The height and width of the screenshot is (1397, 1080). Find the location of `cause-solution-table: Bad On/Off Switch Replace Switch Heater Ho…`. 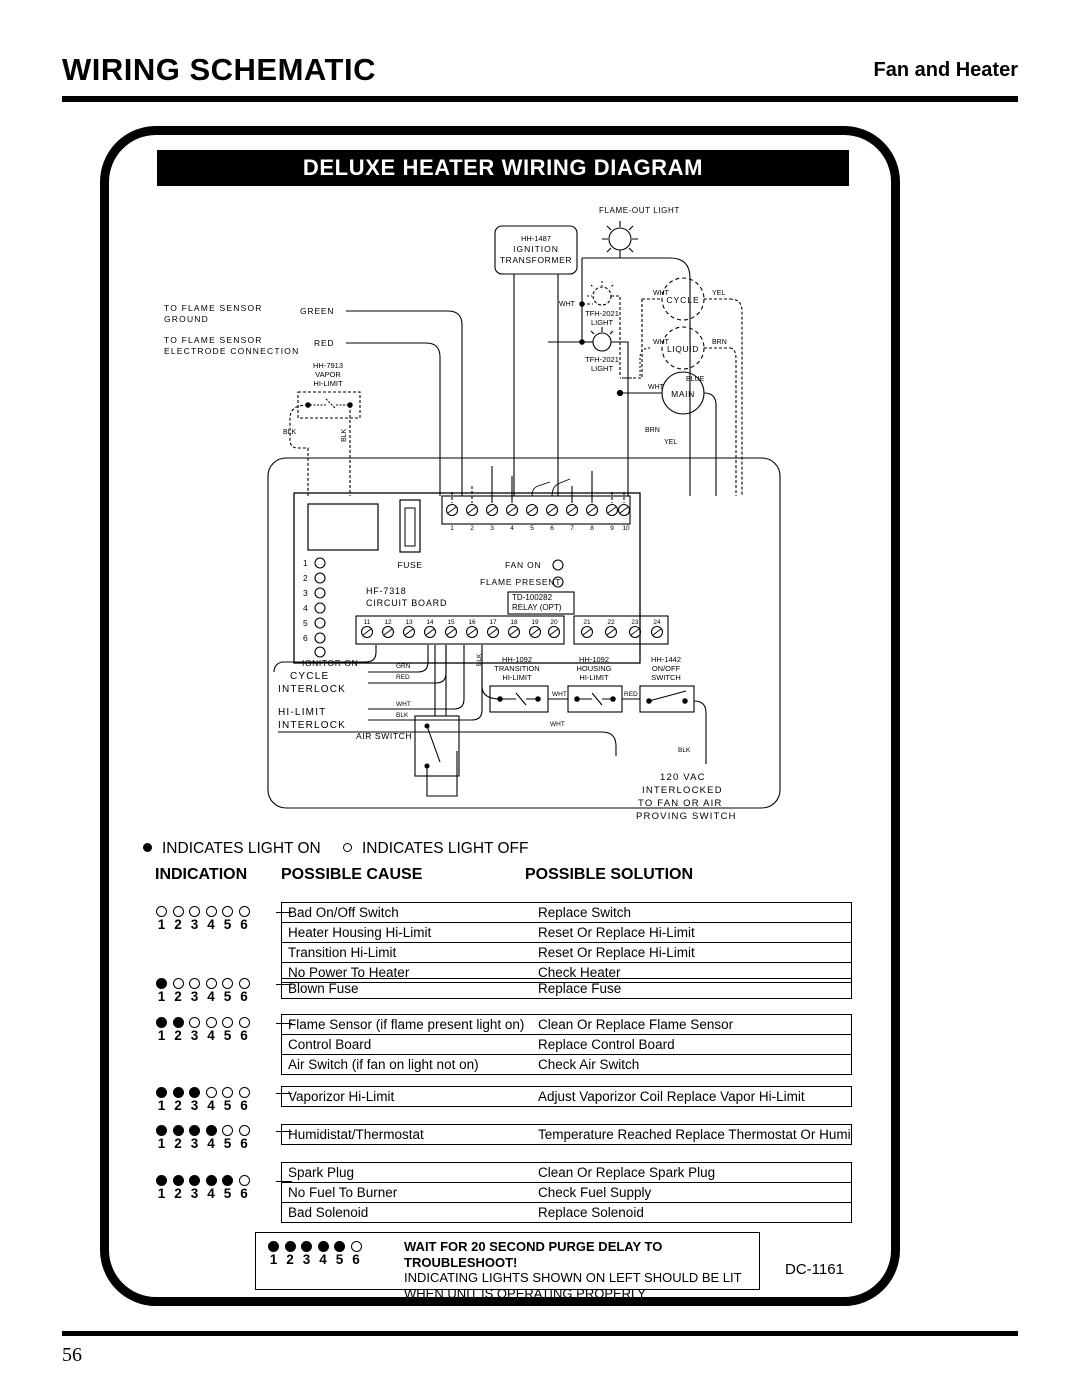

cause-solution-table: Bad On/Off Switch Replace Switch Heater Ho… is located at coordinates (566, 942).